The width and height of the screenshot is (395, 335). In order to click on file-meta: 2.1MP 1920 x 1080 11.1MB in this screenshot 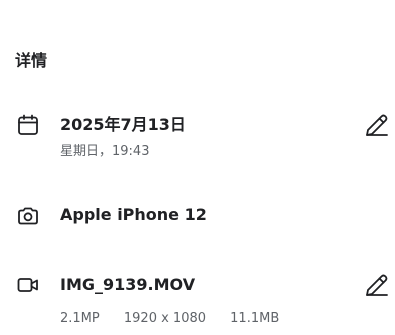, I will do `click(169, 319)`.